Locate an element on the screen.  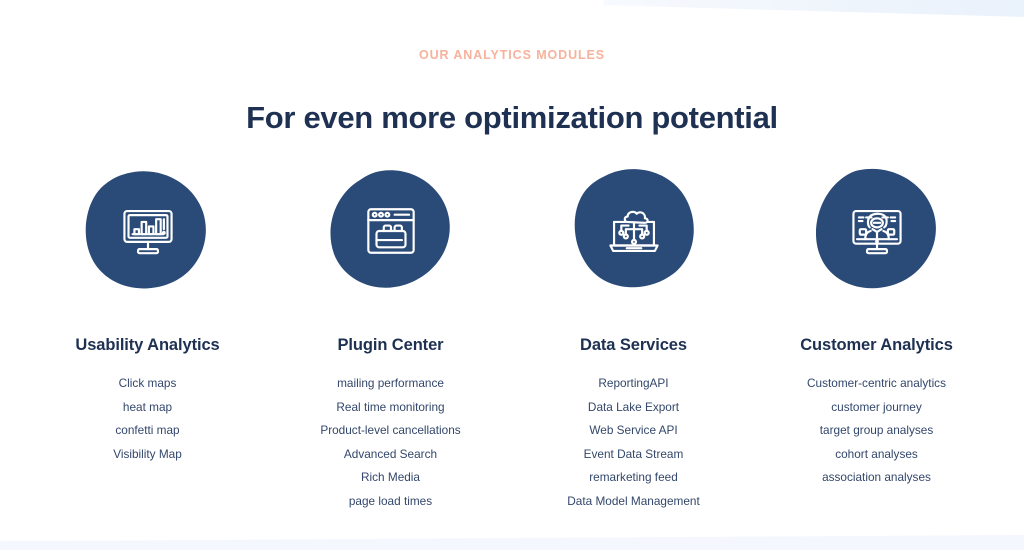
list-item: Click maps is located at coordinates (147, 384).